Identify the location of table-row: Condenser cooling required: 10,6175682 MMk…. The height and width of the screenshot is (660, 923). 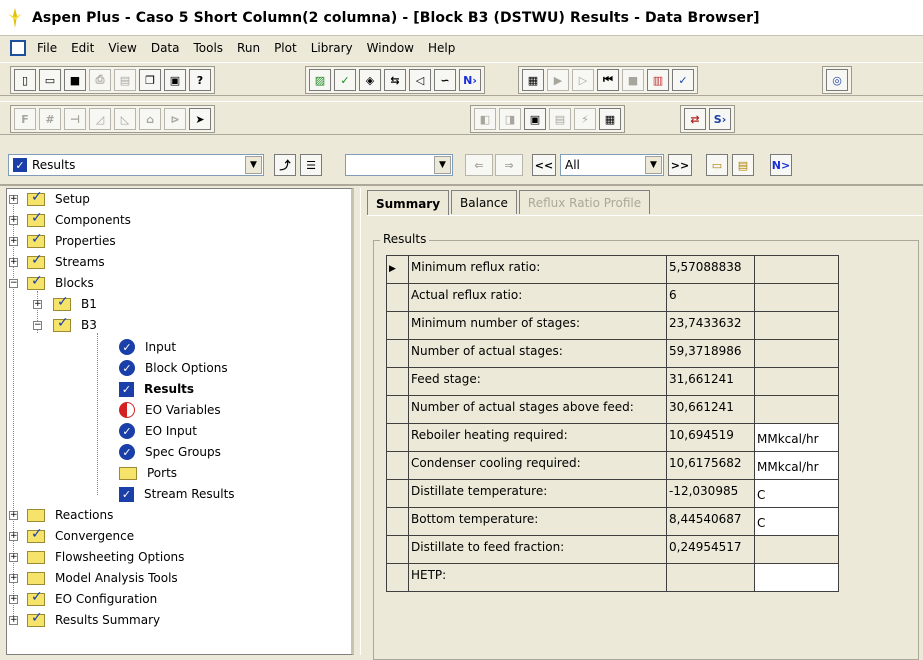
(612, 465).